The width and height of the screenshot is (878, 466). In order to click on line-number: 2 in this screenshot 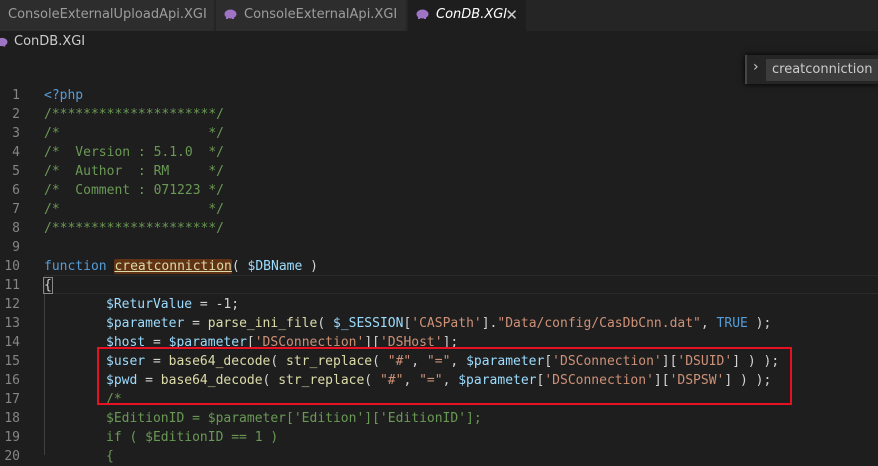, I will do `click(16, 114)`.